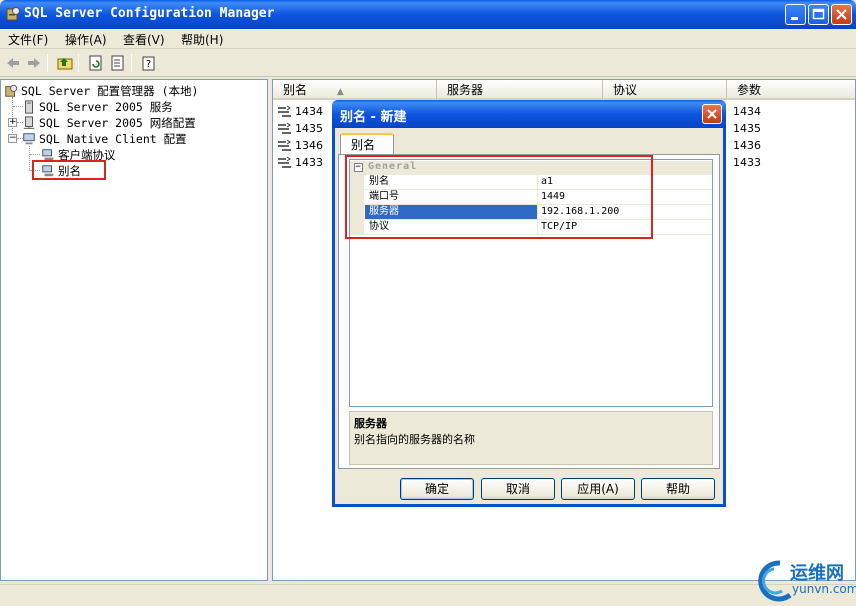 The height and width of the screenshot is (606, 856). I want to click on description-title: 服务器, so click(370, 423).